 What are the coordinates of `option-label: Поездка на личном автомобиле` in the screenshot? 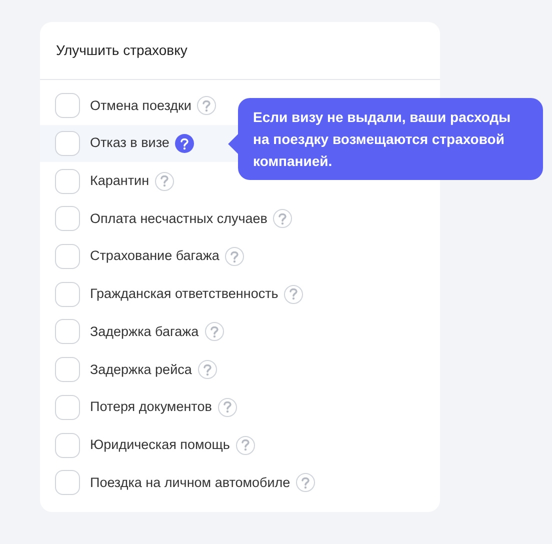 It's located at (190, 483).